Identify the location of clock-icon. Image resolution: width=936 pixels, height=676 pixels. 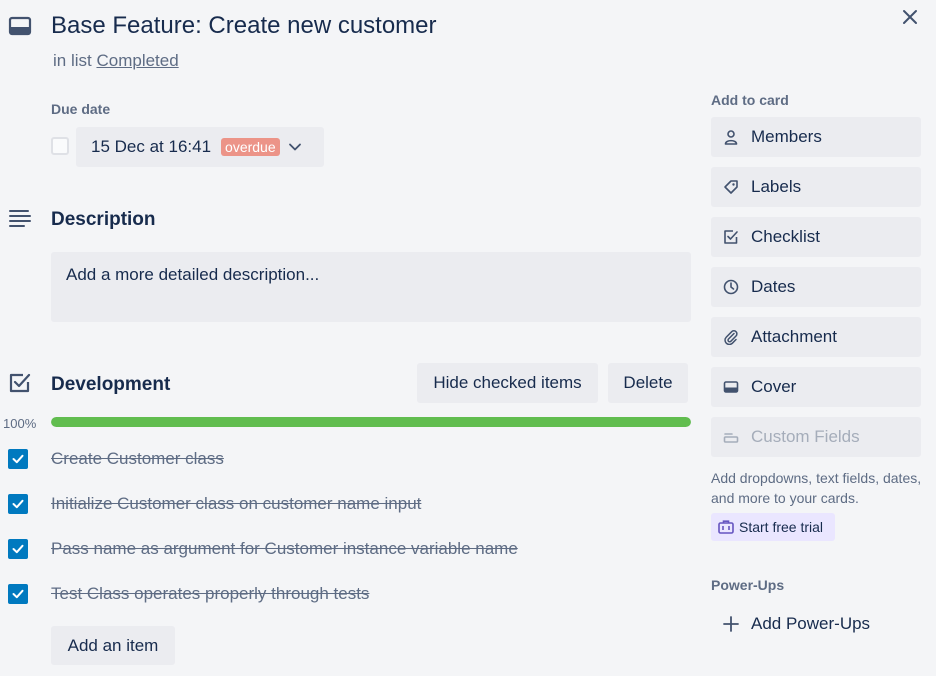
(731, 287).